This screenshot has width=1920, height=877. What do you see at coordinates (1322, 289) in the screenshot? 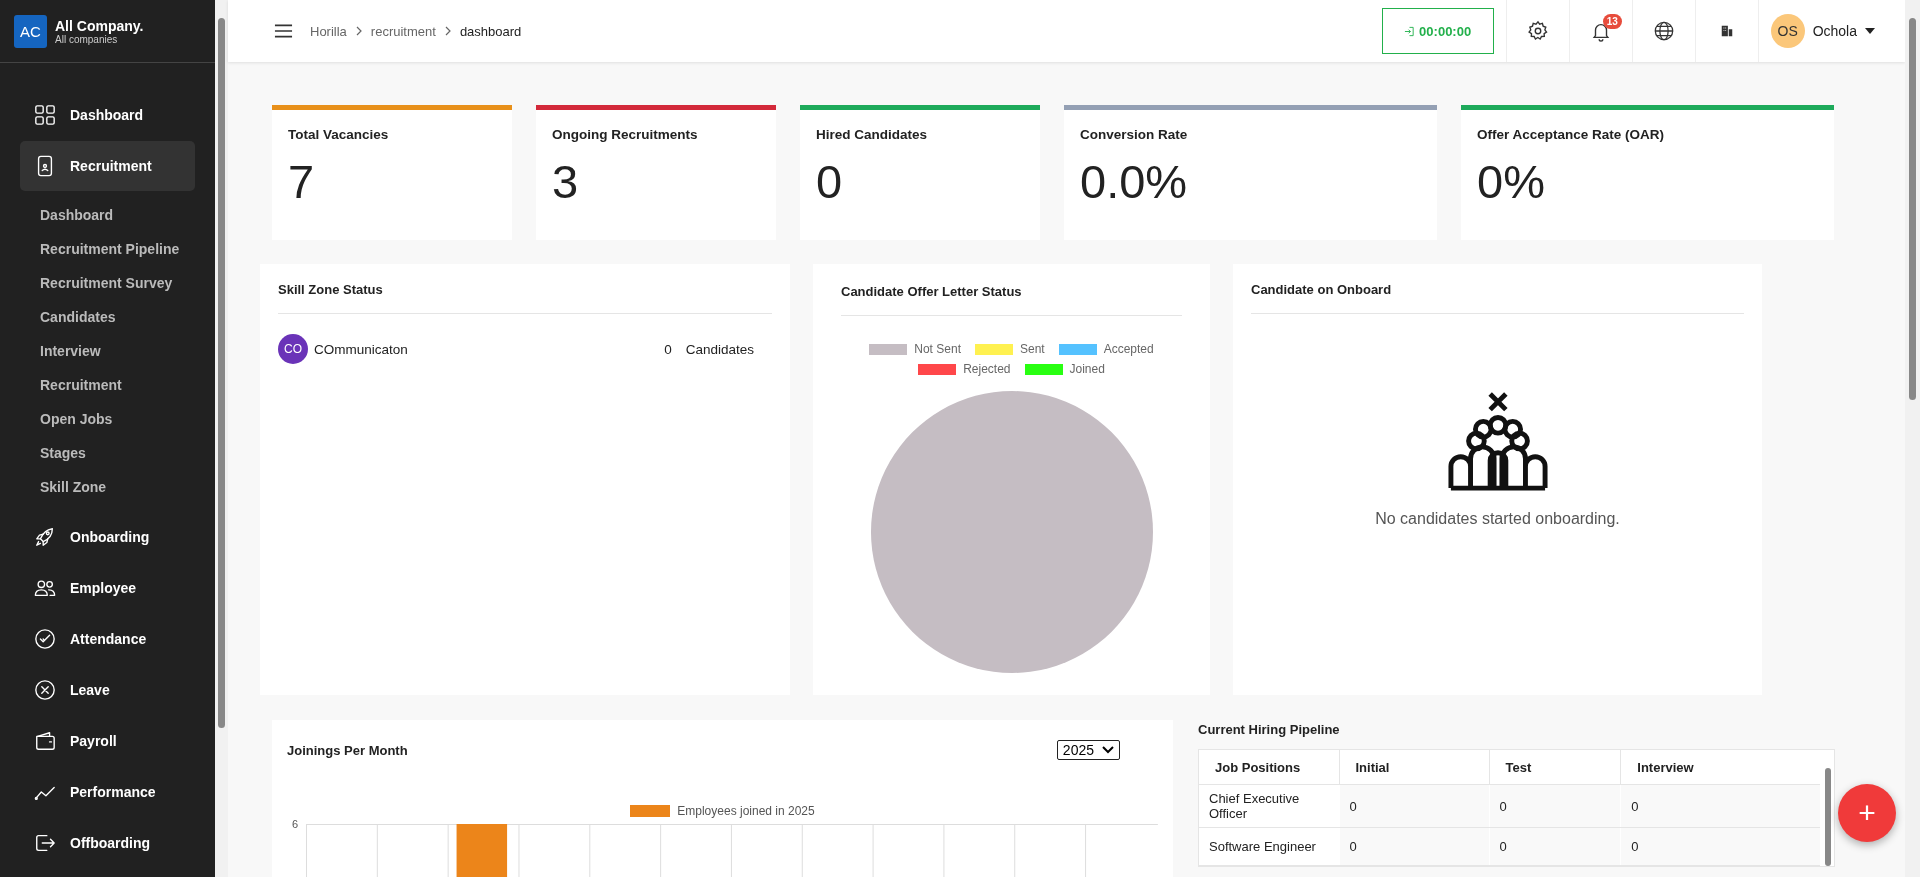
I see `card-title: Candidate on Onboard` at bounding box center [1322, 289].